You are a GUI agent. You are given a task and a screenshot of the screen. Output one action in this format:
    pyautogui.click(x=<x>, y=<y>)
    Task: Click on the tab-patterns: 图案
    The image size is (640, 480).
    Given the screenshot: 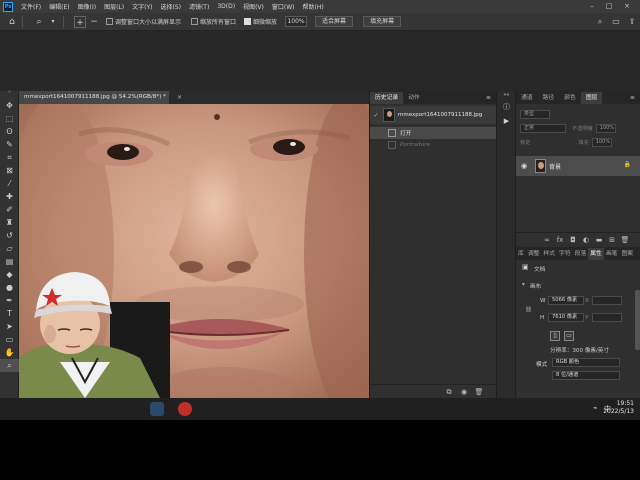 What is the action you would take?
    pyautogui.click(x=627, y=254)
    